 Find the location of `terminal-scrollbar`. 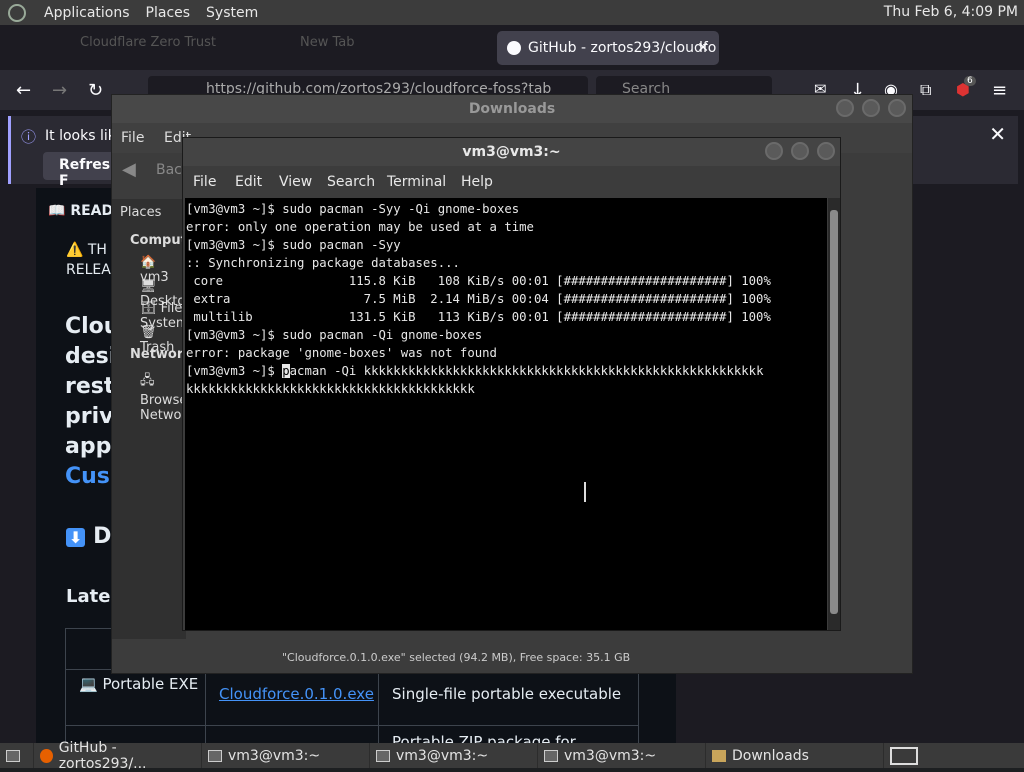

terminal-scrollbar is located at coordinates (834, 414).